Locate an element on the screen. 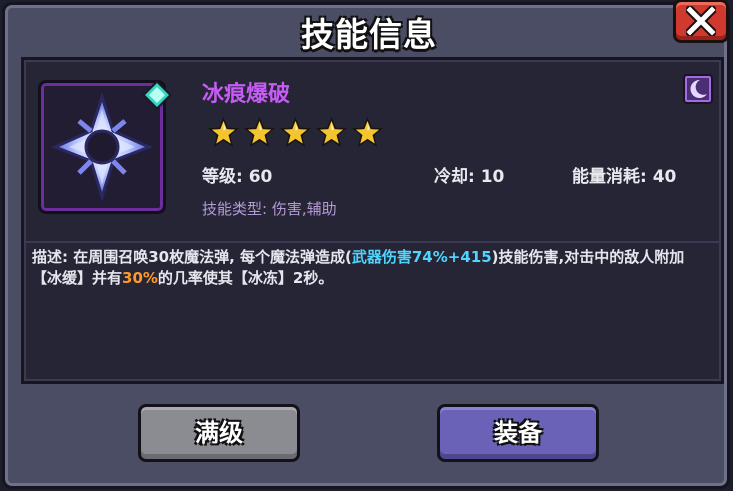  skill-type: 技能类型: 伤害,辅助 is located at coordinates (269, 209).